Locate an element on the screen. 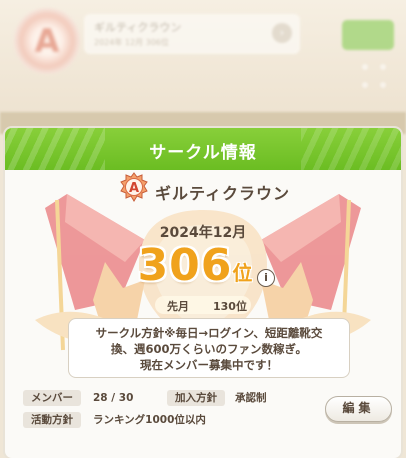 The width and height of the screenshot is (406, 458). ranking-number: 306 is located at coordinates (185, 265).